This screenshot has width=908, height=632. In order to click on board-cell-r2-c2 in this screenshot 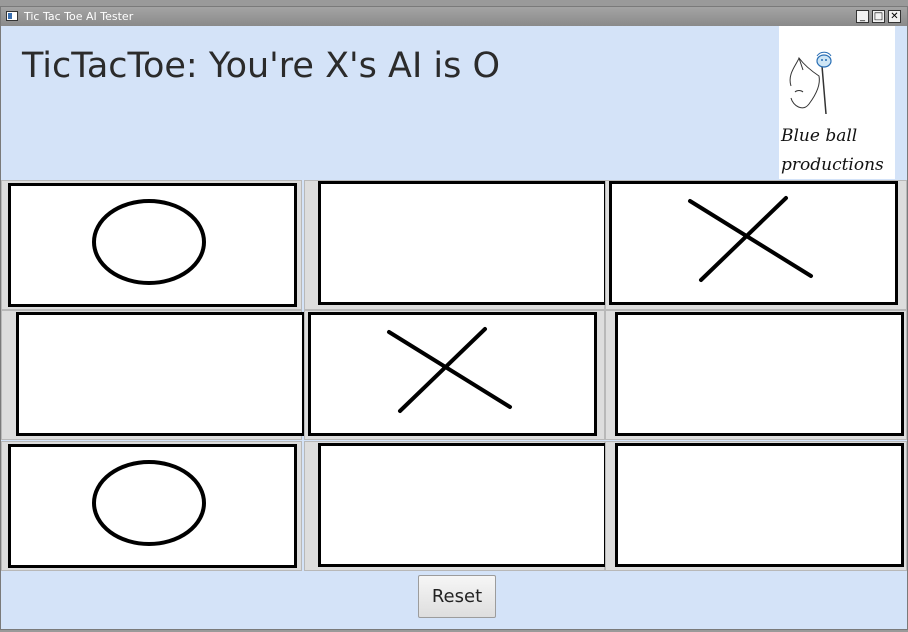, I will do `click(454, 375)`.